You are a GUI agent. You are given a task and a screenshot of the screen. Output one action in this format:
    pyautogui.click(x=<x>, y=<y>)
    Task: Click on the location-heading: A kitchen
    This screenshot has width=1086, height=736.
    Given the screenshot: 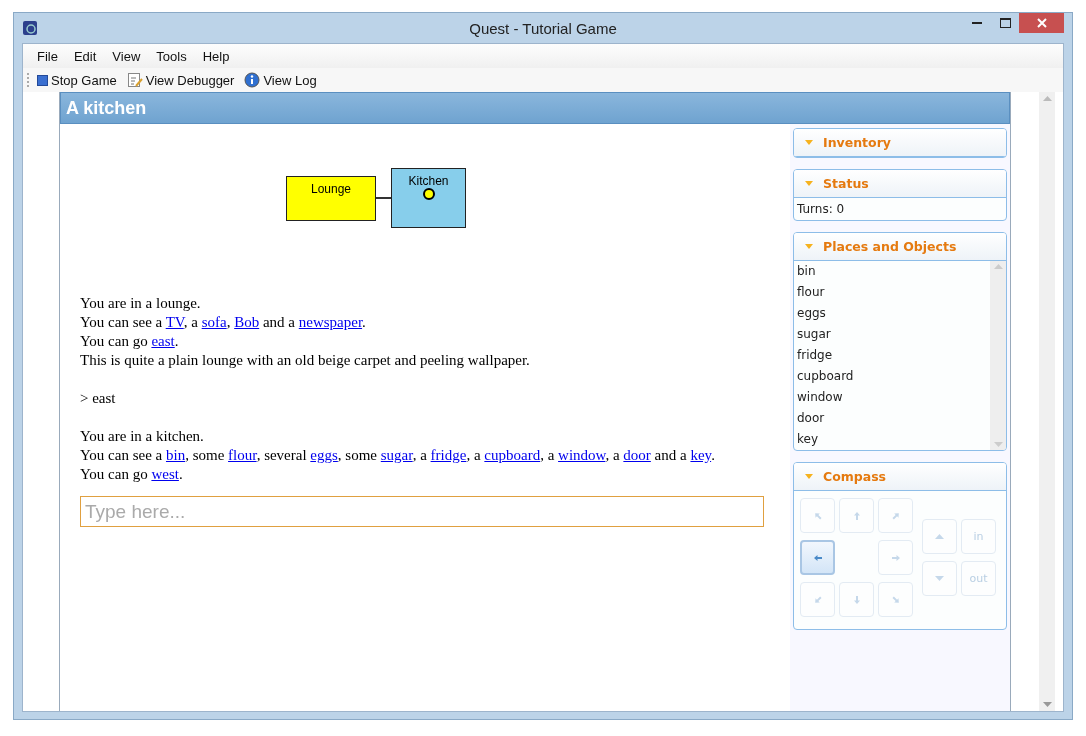 What is the action you would take?
    pyautogui.click(x=535, y=108)
    